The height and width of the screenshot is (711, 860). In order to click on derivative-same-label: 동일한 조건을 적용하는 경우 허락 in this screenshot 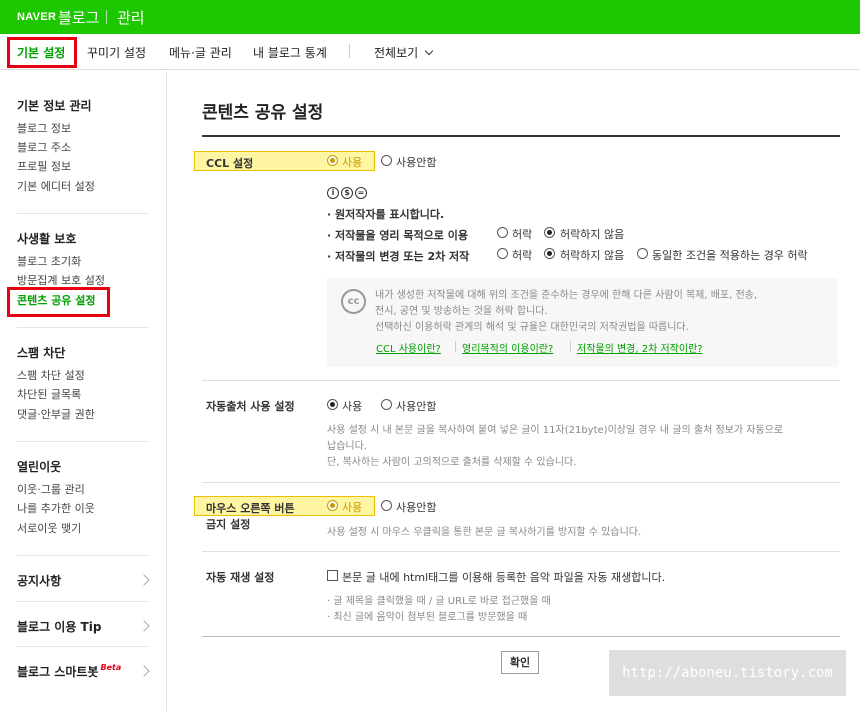, I will do `click(730, 255)`.